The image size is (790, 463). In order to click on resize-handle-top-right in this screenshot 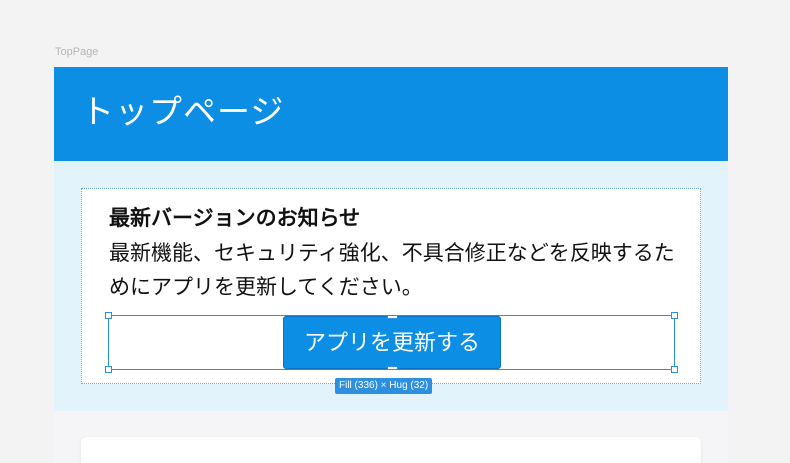, I will do `click(674, 315)`.